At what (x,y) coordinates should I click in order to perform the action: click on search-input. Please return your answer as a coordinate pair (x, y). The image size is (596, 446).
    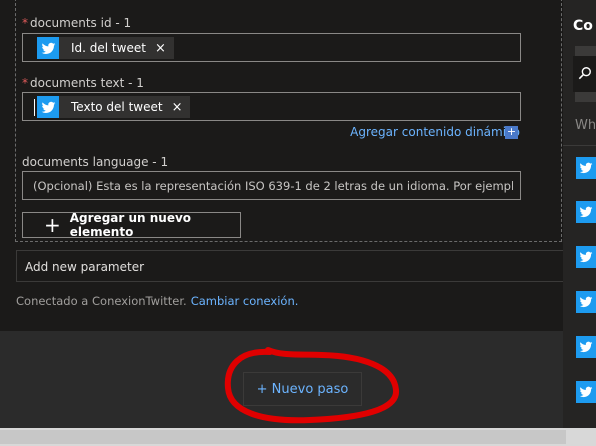
    Looking at the image, I should click on (584, 74).